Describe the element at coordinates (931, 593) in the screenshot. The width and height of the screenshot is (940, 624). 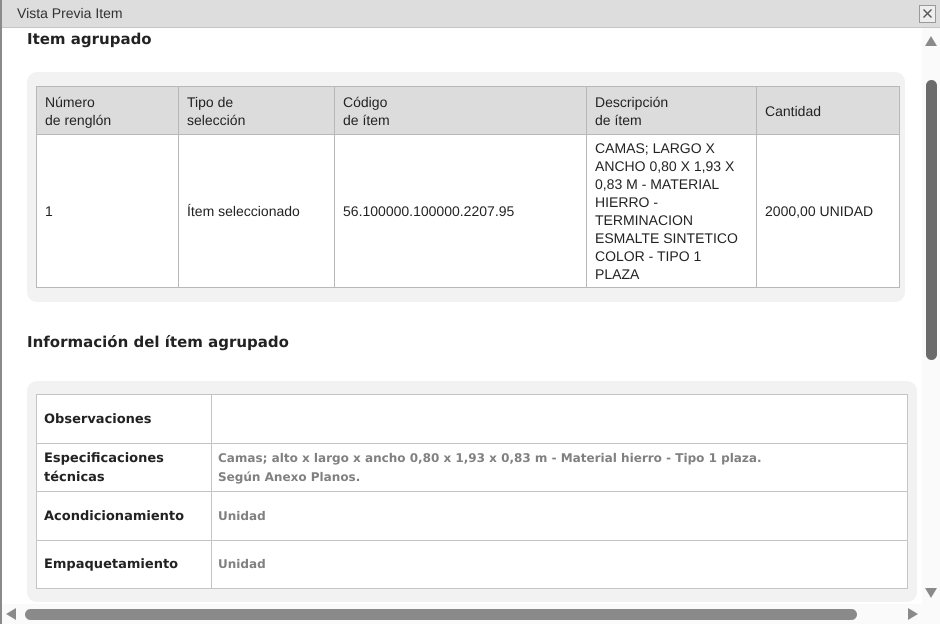
I see `scroll-down-icon` at that location.